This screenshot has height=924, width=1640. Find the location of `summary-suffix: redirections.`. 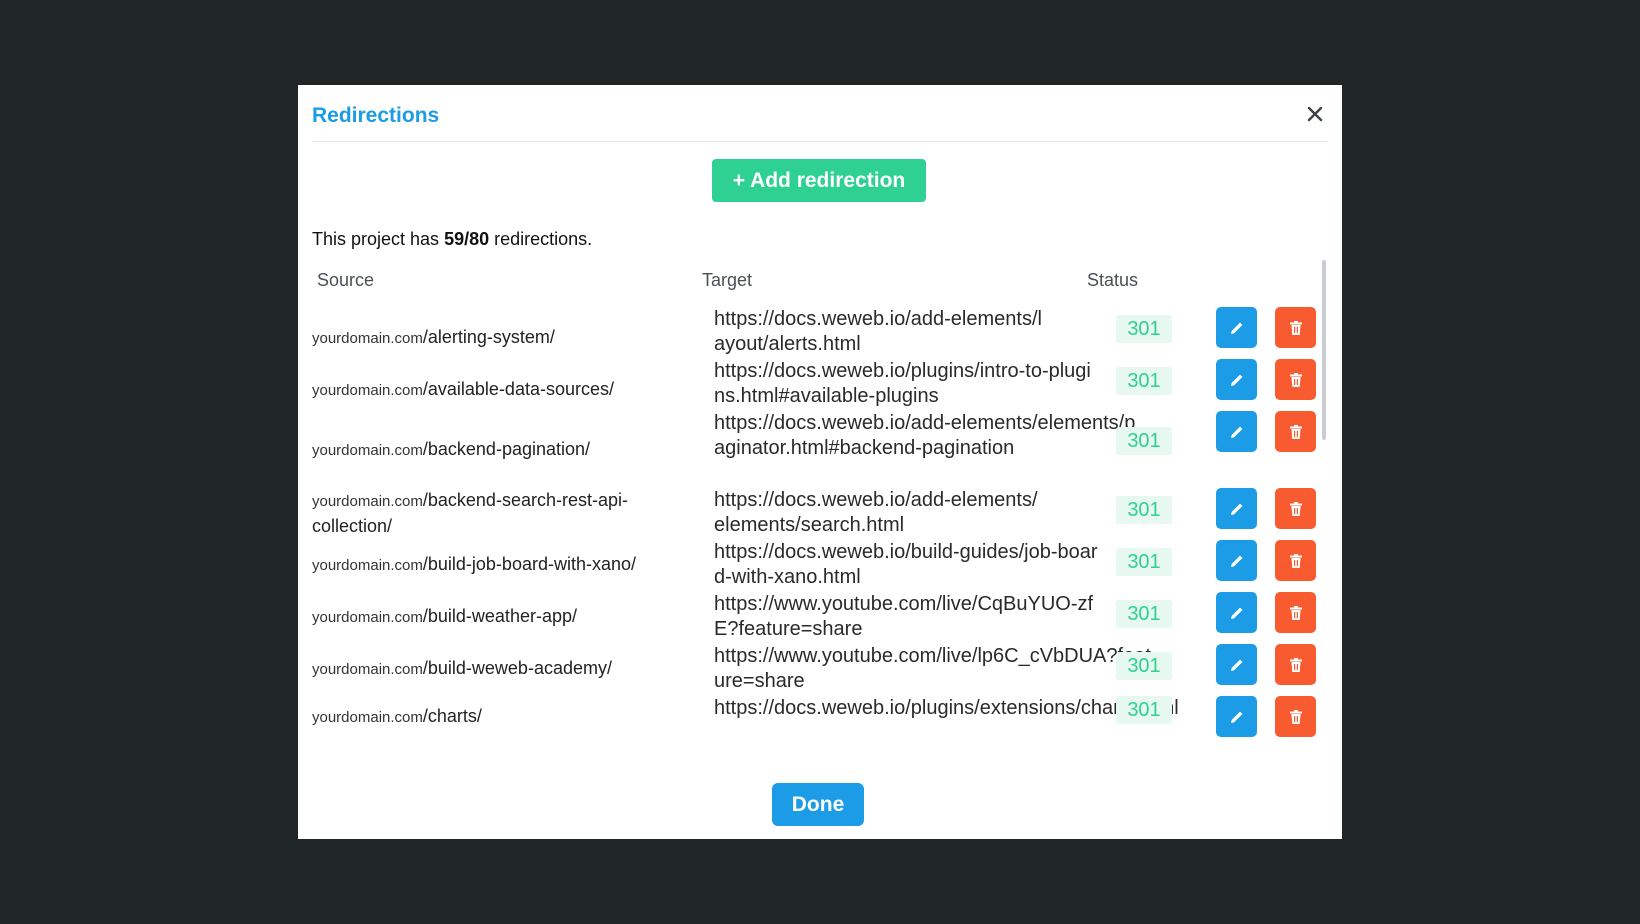

summary-suffix: redirections. is located at coordinates (541, 239).